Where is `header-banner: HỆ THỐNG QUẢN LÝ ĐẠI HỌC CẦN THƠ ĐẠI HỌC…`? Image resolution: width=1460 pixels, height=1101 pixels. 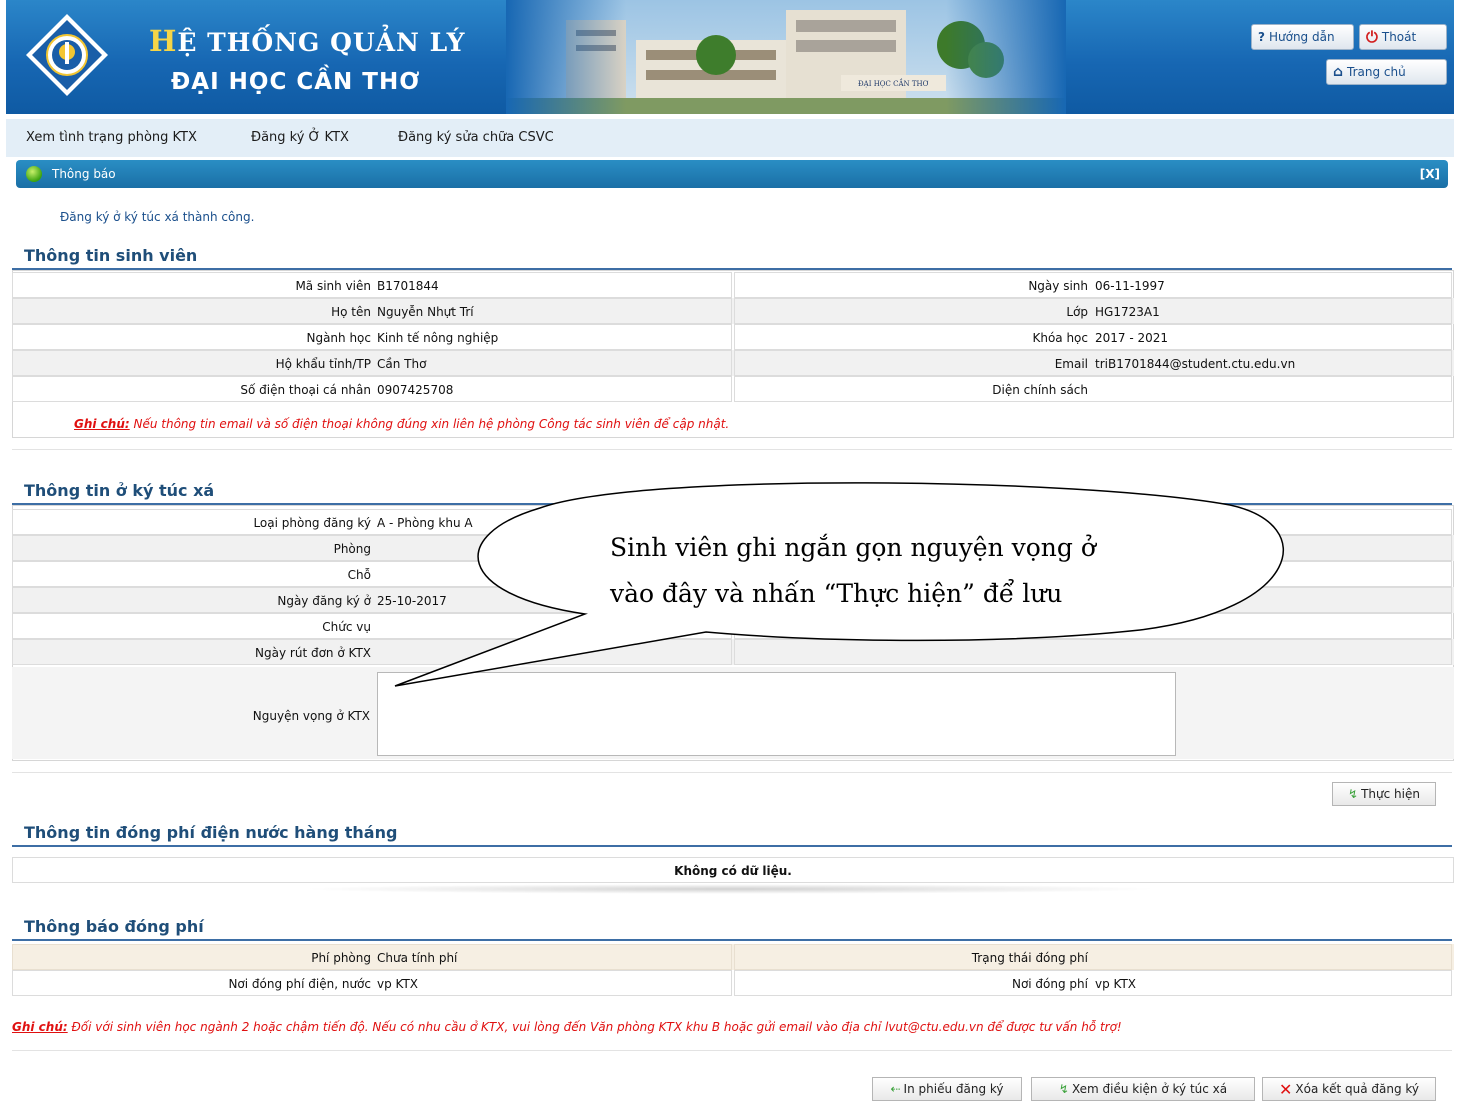
header-banner: HỆ THỐNG QUẢN LÝ ĐẠI HỌC CẦN THƠ ĐẠI HỌC… is located at coordinates (730, 57).